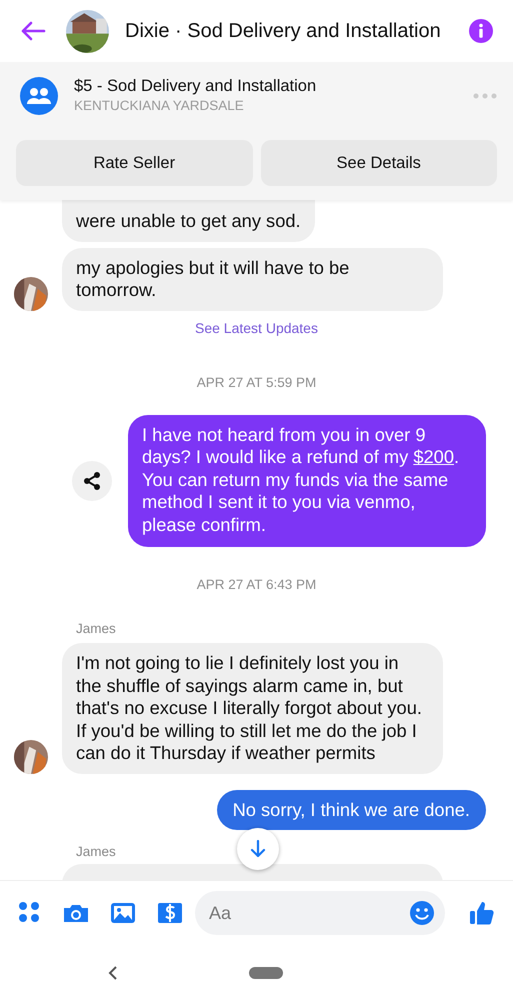  What do you see at coordinates (378, 163) in the screenshot?
I see `listing-button: See Details` at bounding box center [378, 163].